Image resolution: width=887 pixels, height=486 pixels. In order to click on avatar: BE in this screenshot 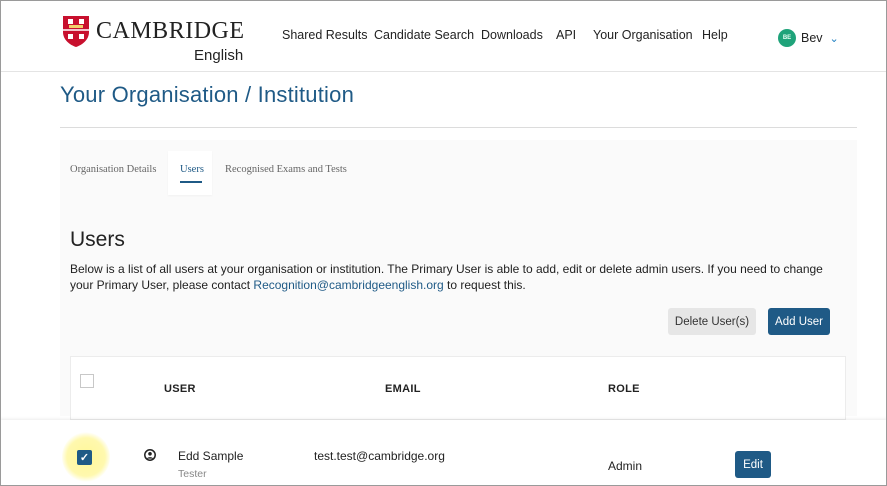, I will do `click(787, 38)`.